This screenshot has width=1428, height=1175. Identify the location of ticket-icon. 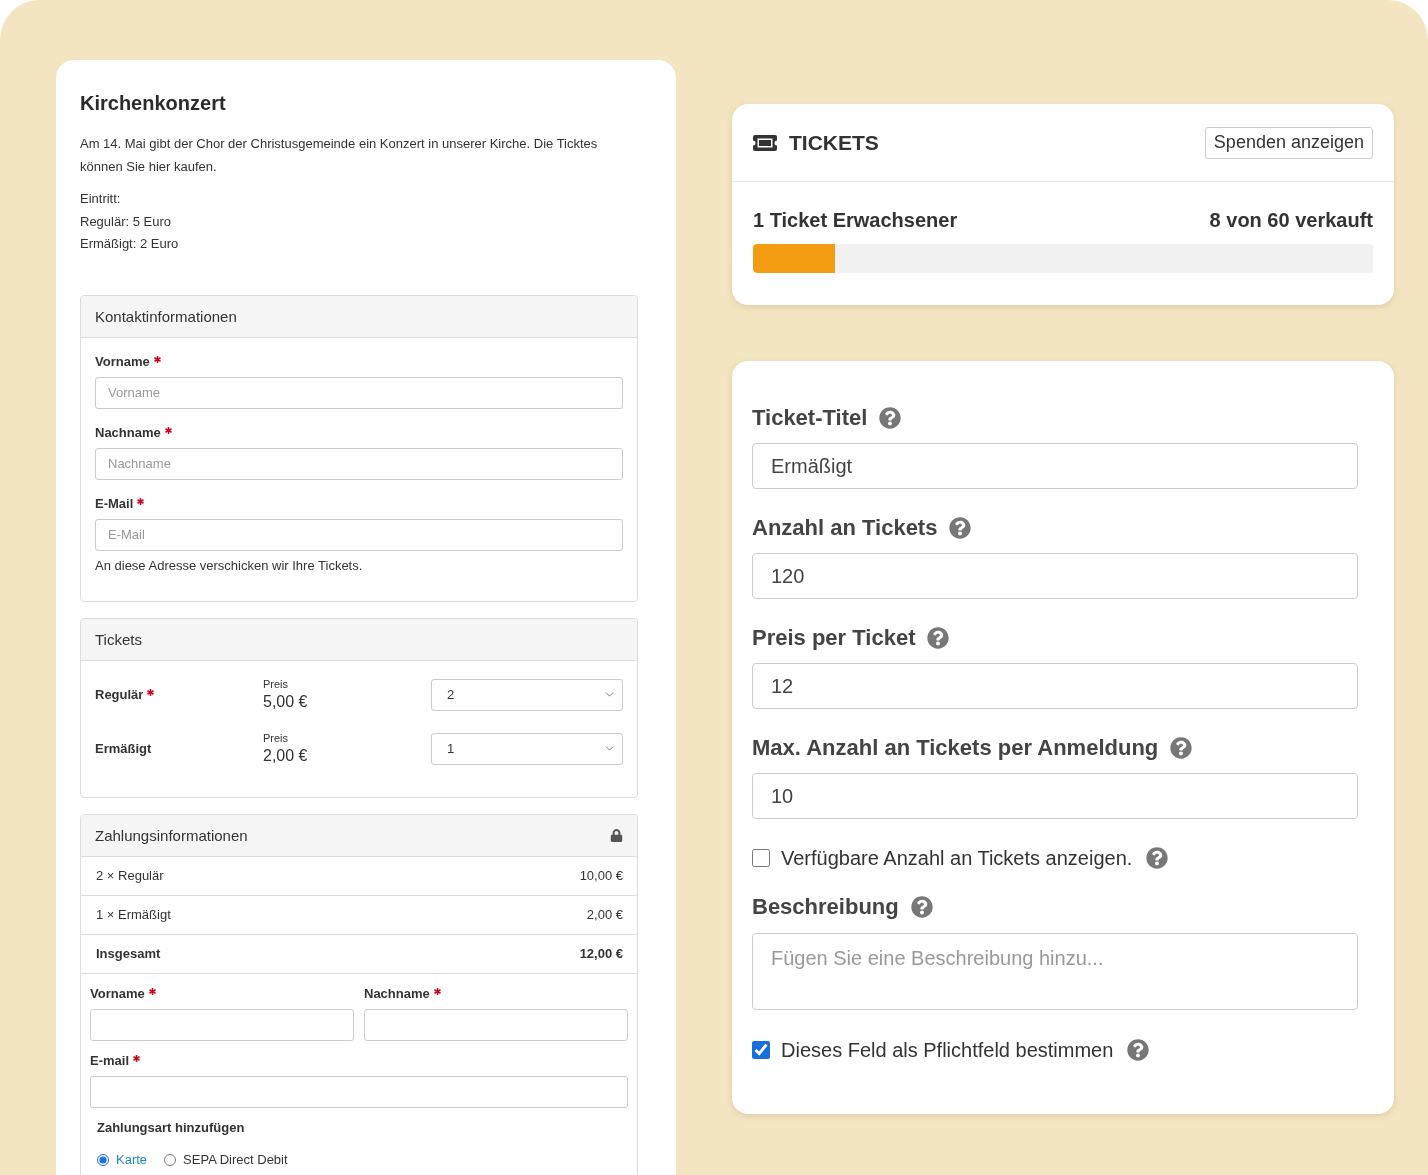
(765, 142).